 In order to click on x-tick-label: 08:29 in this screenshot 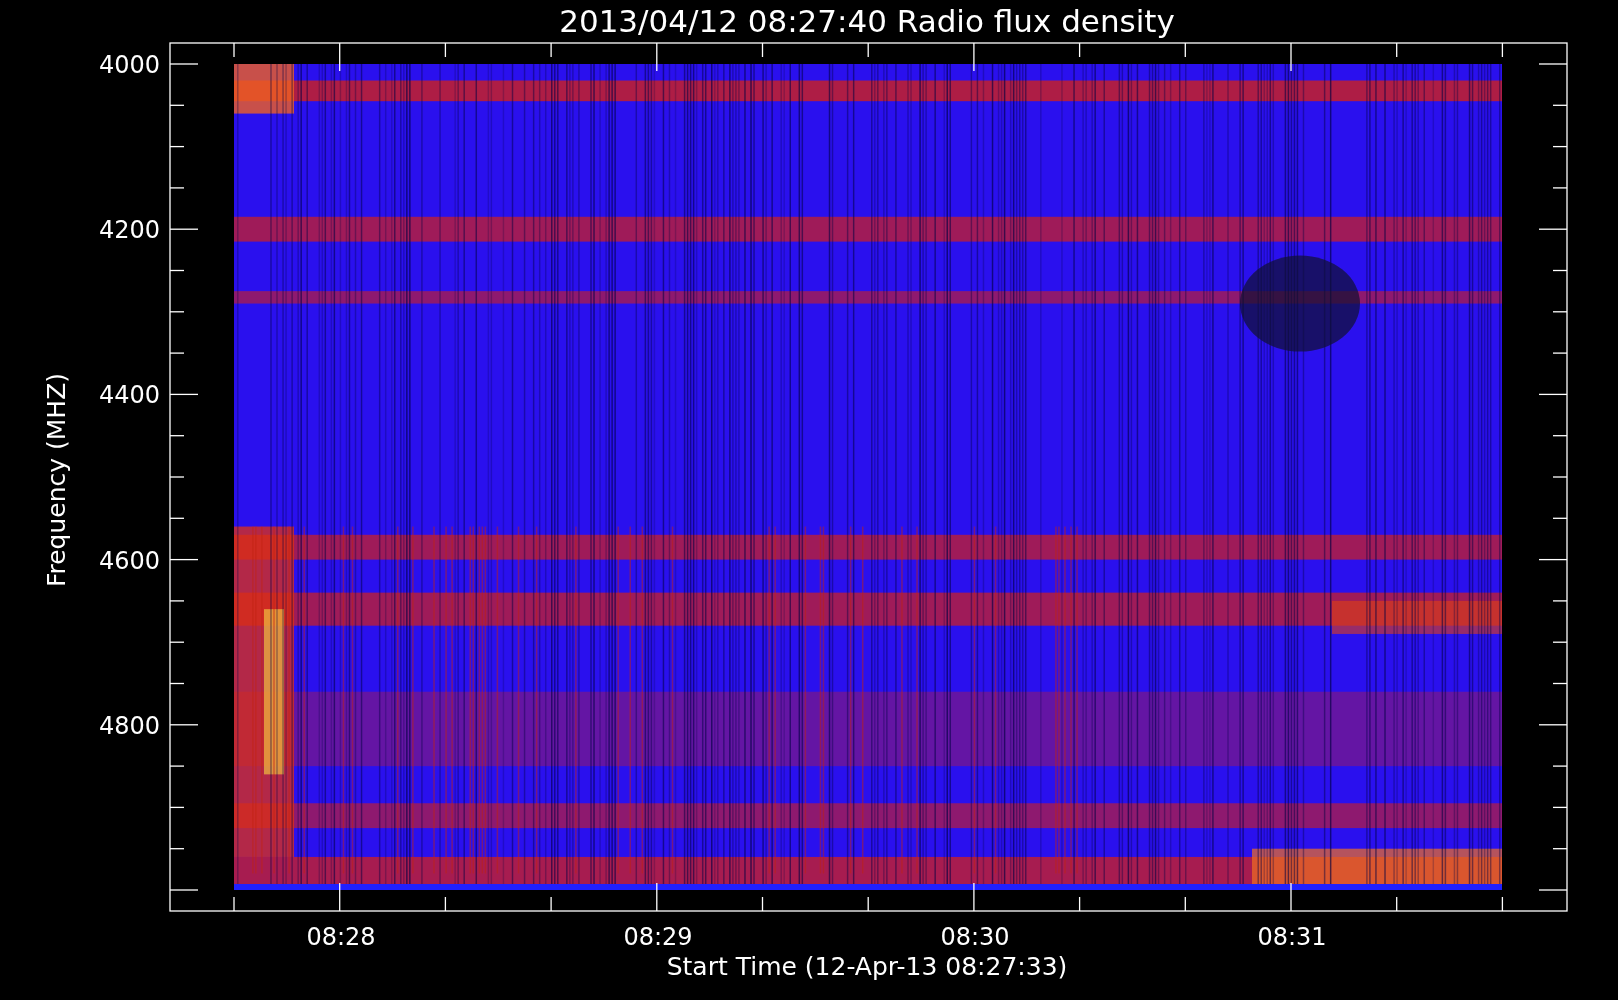, I will do `click(658, 937)`.